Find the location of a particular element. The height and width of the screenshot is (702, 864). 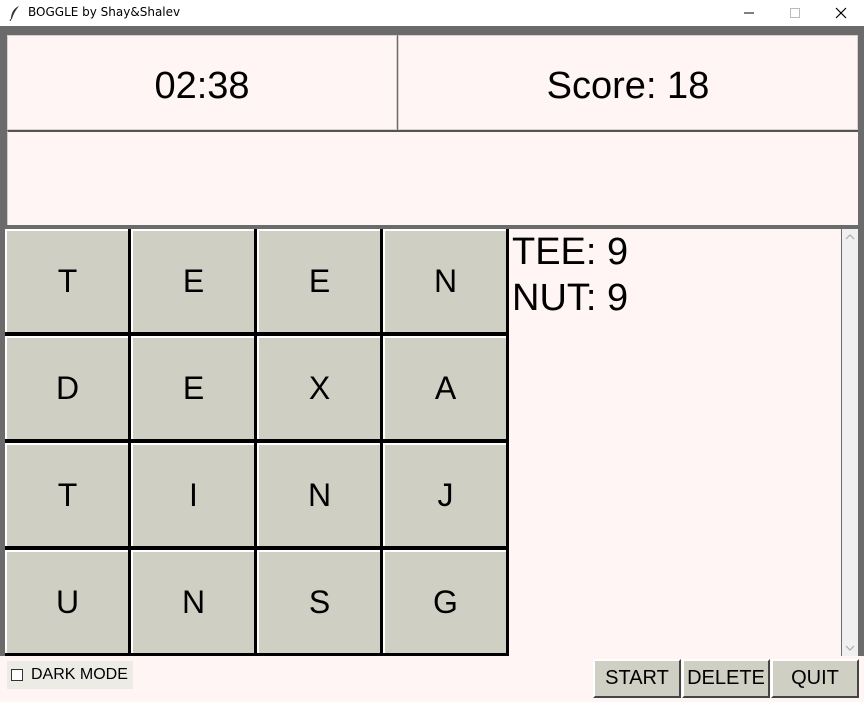

close-button is located at coordinates (841, 13).